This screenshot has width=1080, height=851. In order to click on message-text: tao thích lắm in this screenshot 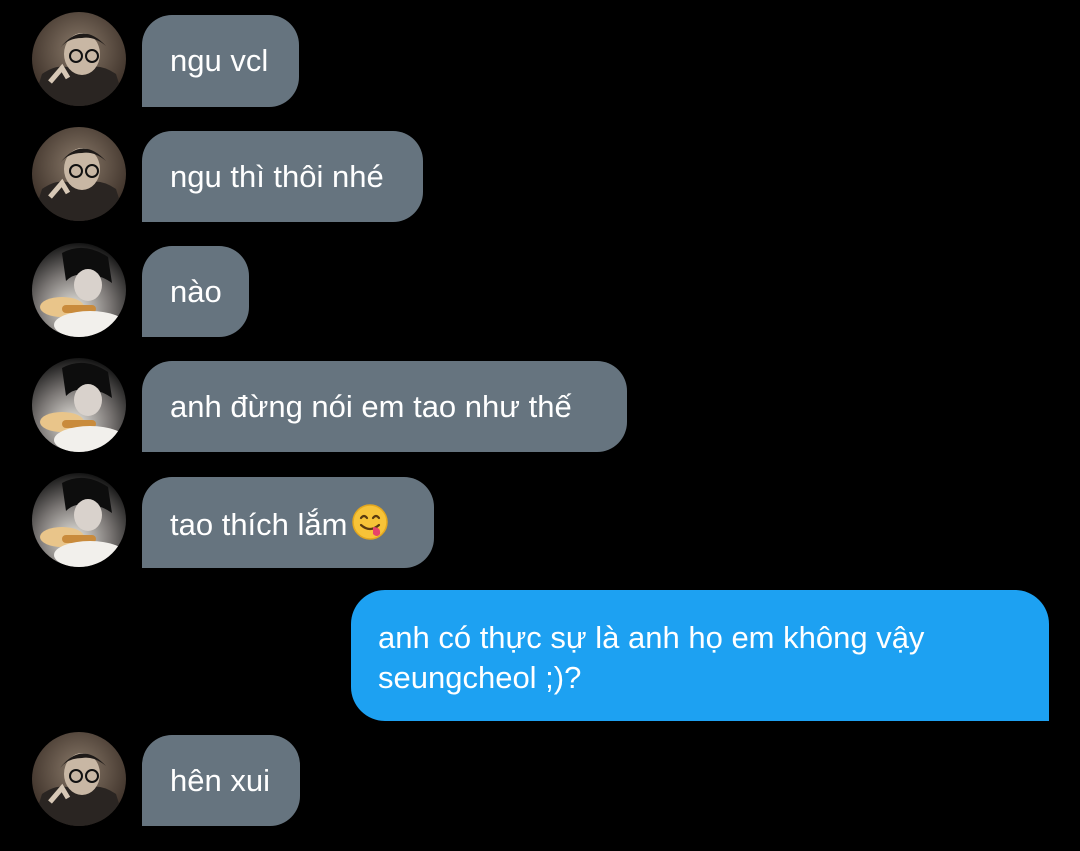, I will do `click(259, 524)`.